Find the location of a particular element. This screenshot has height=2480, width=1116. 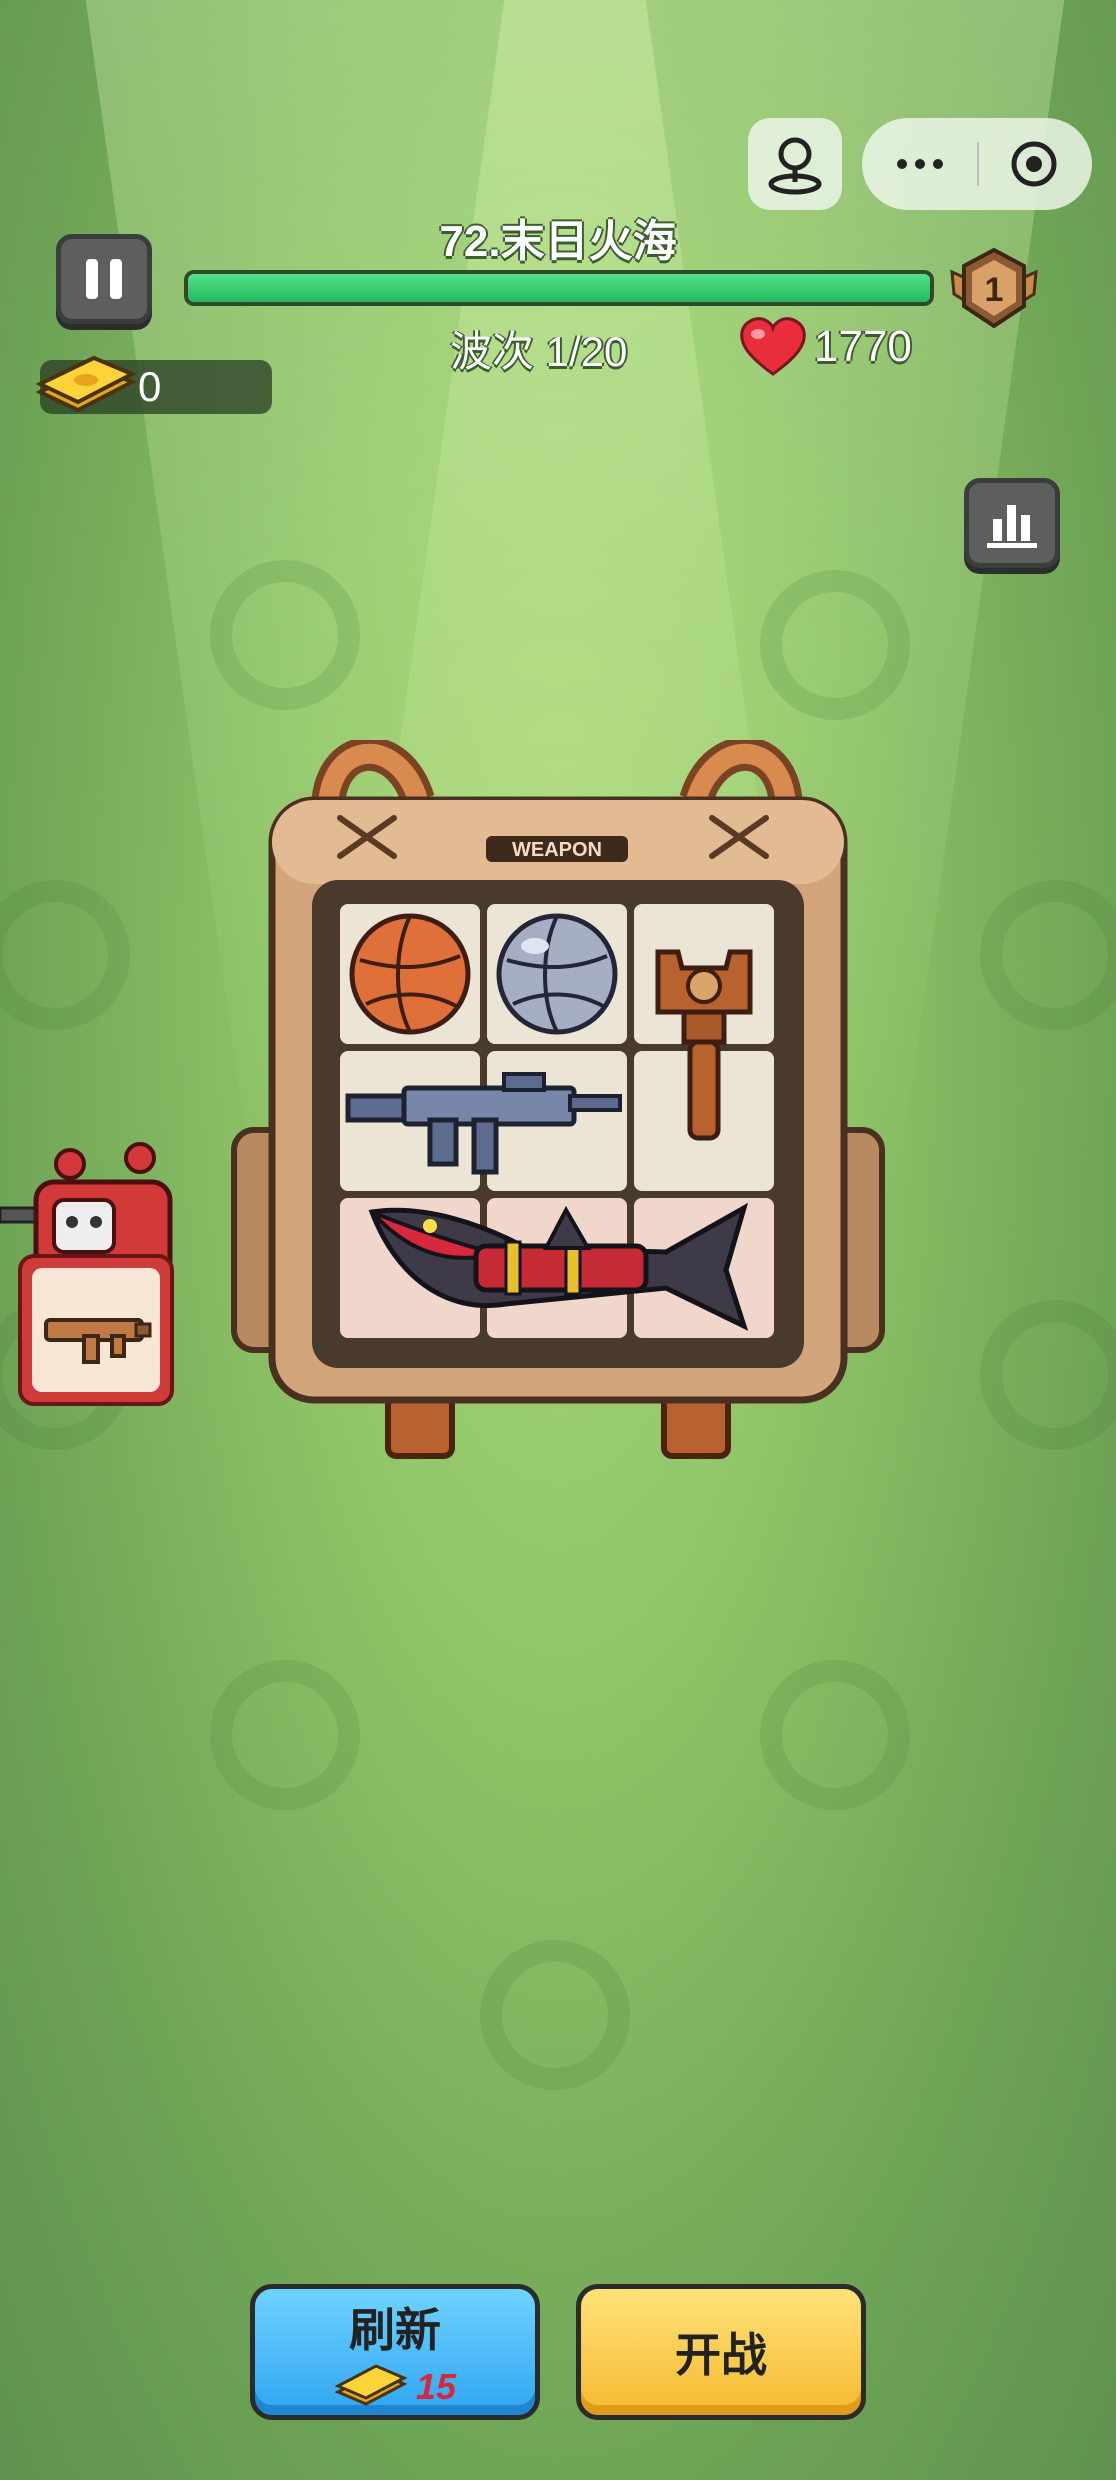

rank-badge-value: 1 is located at coordinates (994, 290).